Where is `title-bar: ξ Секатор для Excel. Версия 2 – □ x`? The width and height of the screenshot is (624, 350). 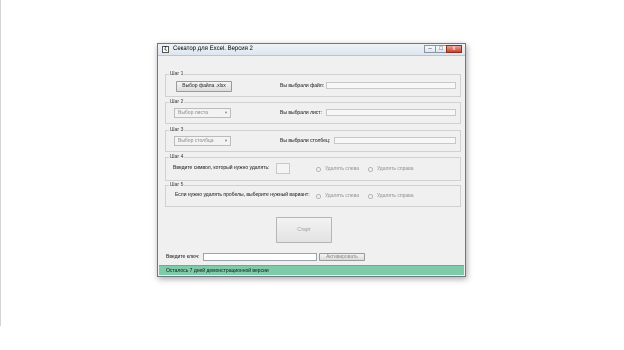
title-bar: ξ Секатор для Excel. Версия 2 – □ x is located at coordinates (311, 50).